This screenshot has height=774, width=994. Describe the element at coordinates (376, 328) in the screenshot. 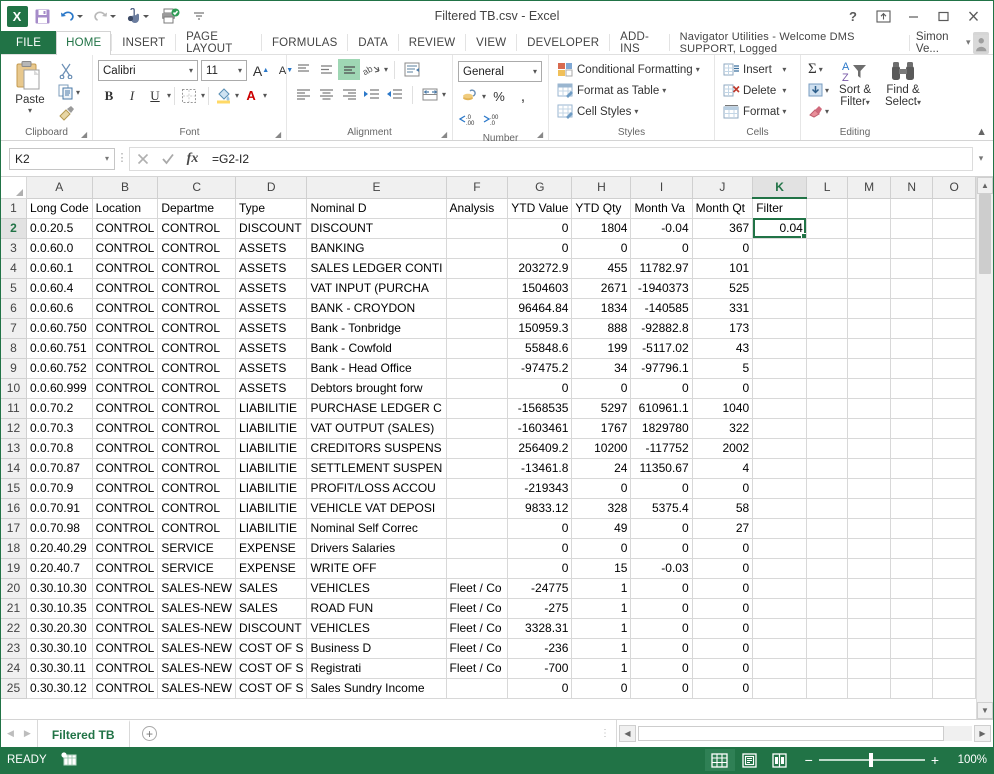

I see `cell-E7: Bank - Tonbridge` at that location.